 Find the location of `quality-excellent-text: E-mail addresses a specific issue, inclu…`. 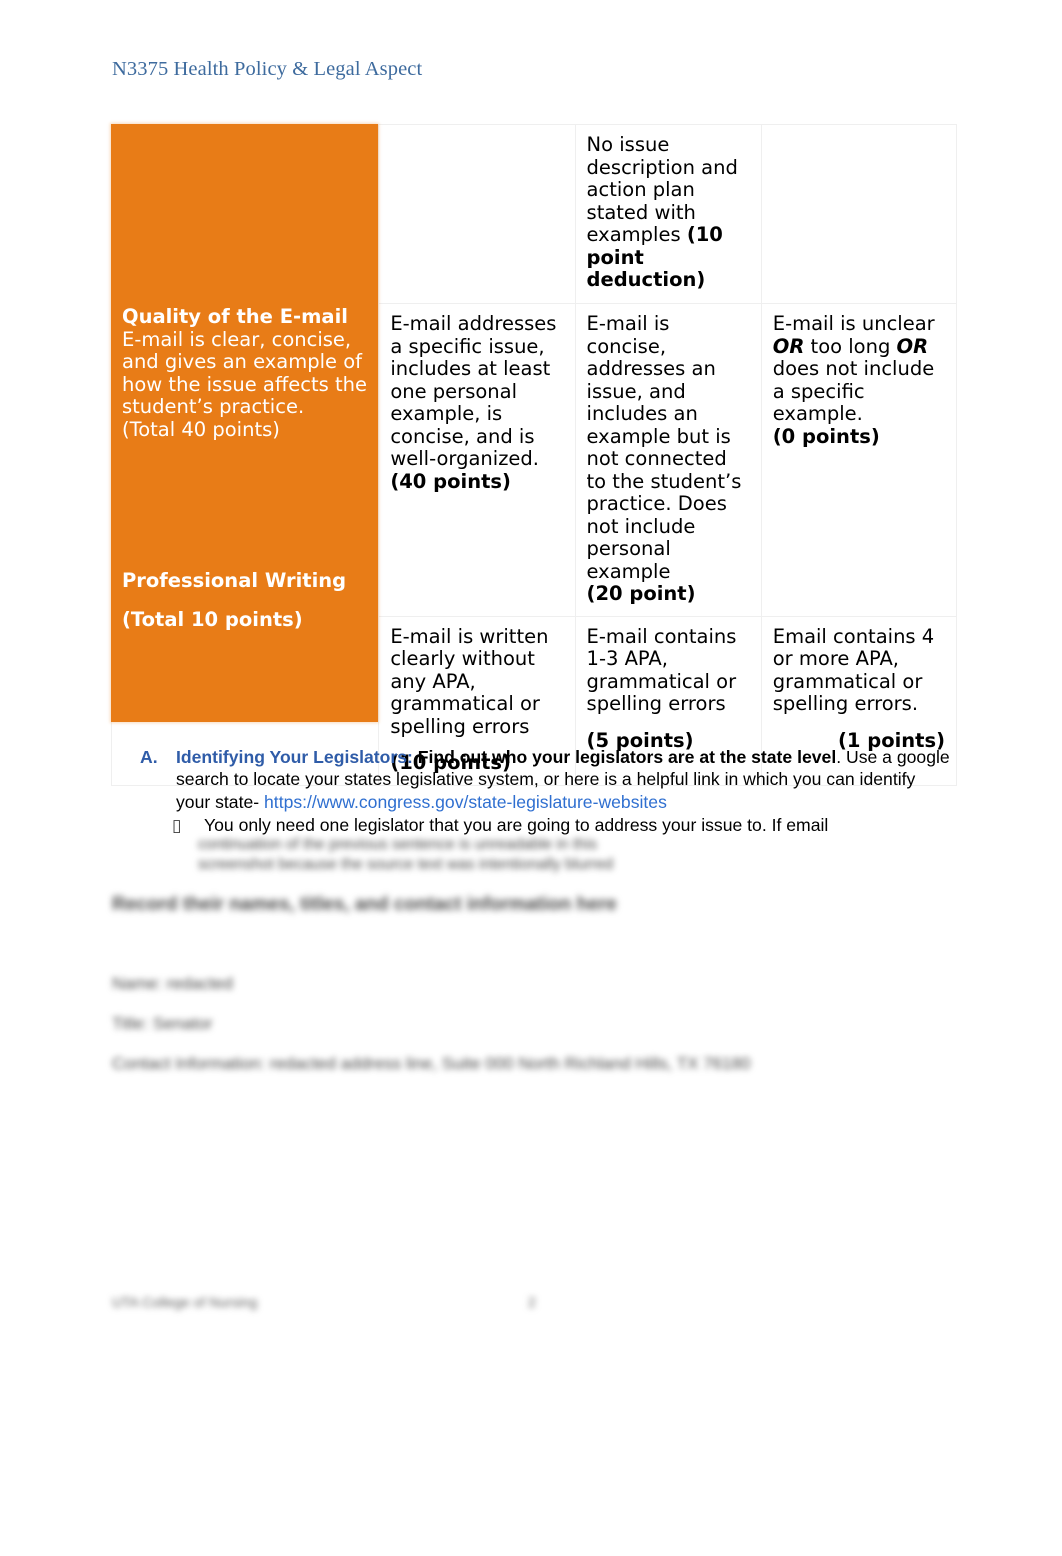

quality-excellent-text: E-mail addresses a specific issue, inclu… is located at coordinates (473, 391).